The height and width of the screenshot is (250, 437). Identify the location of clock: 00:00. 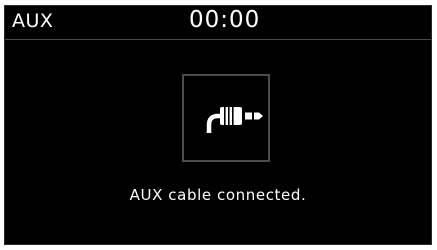
(225, 20).